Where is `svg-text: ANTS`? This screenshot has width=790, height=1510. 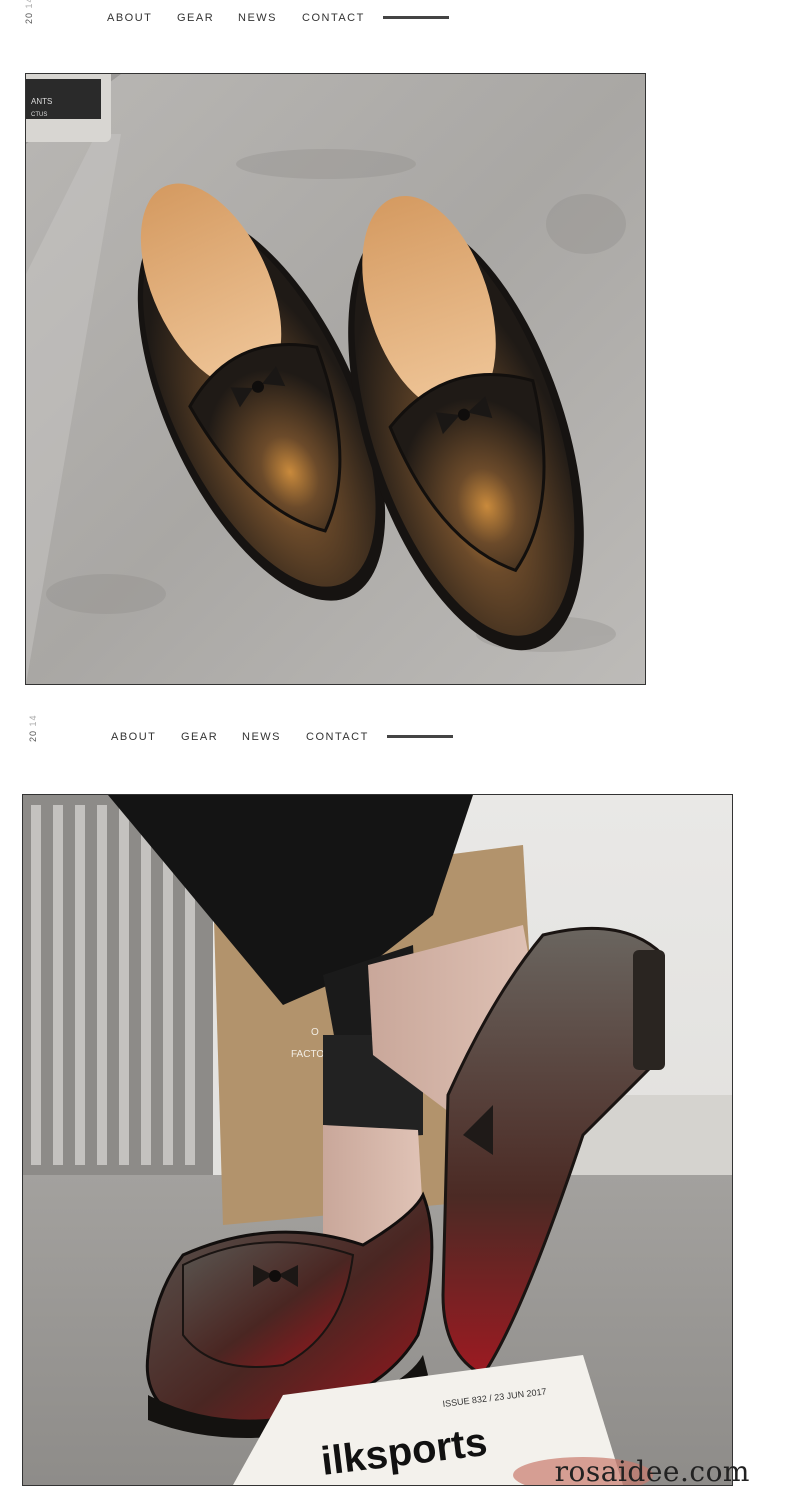 svg-text: ANTS is located at coordinates (41, 101).